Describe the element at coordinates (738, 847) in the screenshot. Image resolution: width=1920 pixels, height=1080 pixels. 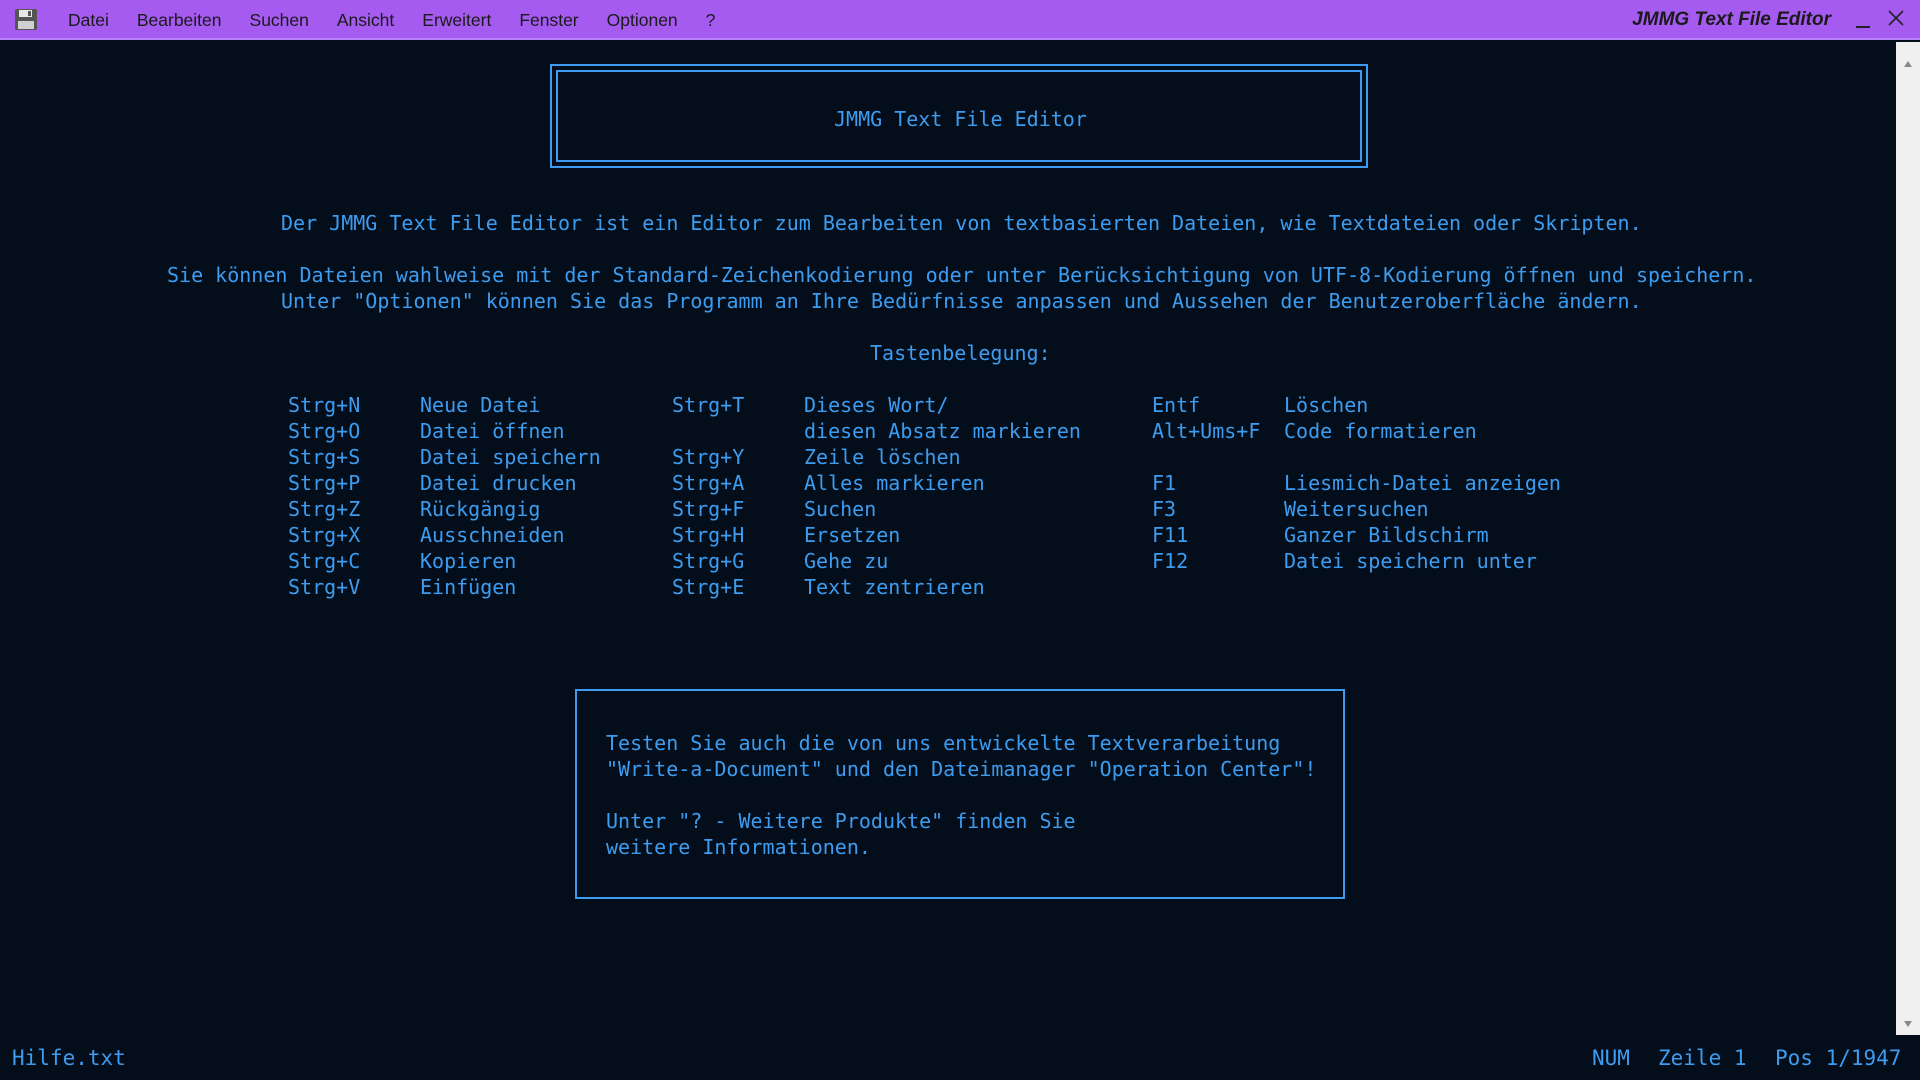
I see `promo-line: weitere Informationen.` at that location.